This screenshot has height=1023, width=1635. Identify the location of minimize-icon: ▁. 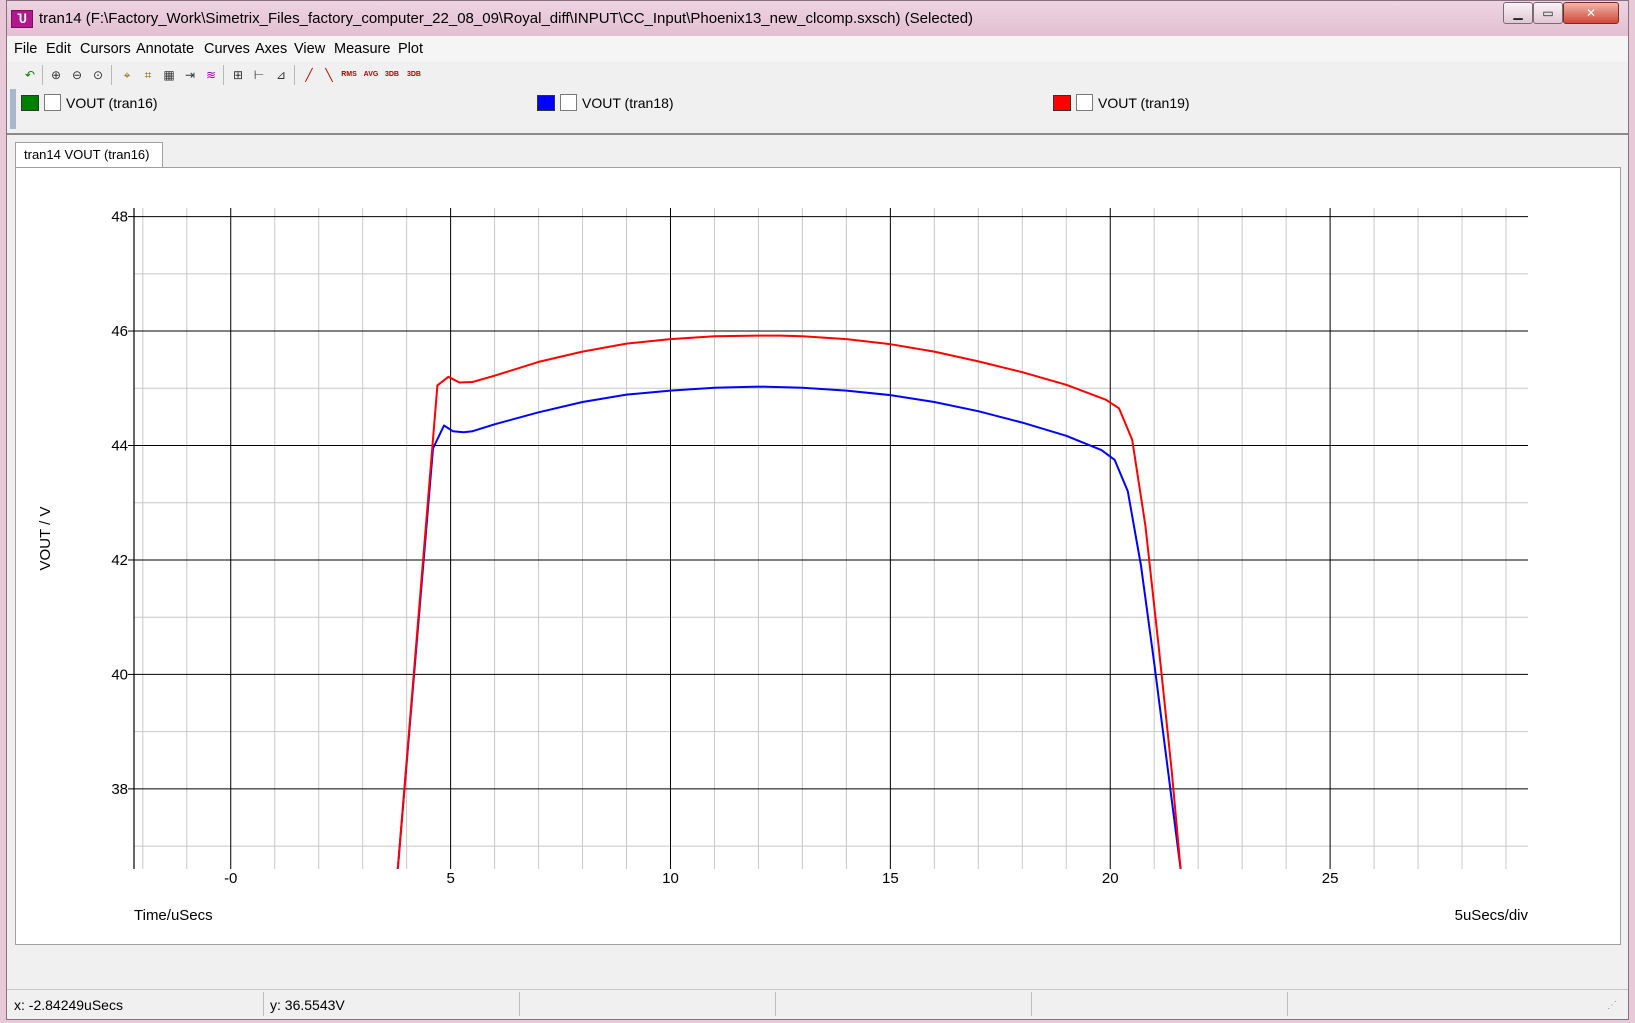
(1518, 13).